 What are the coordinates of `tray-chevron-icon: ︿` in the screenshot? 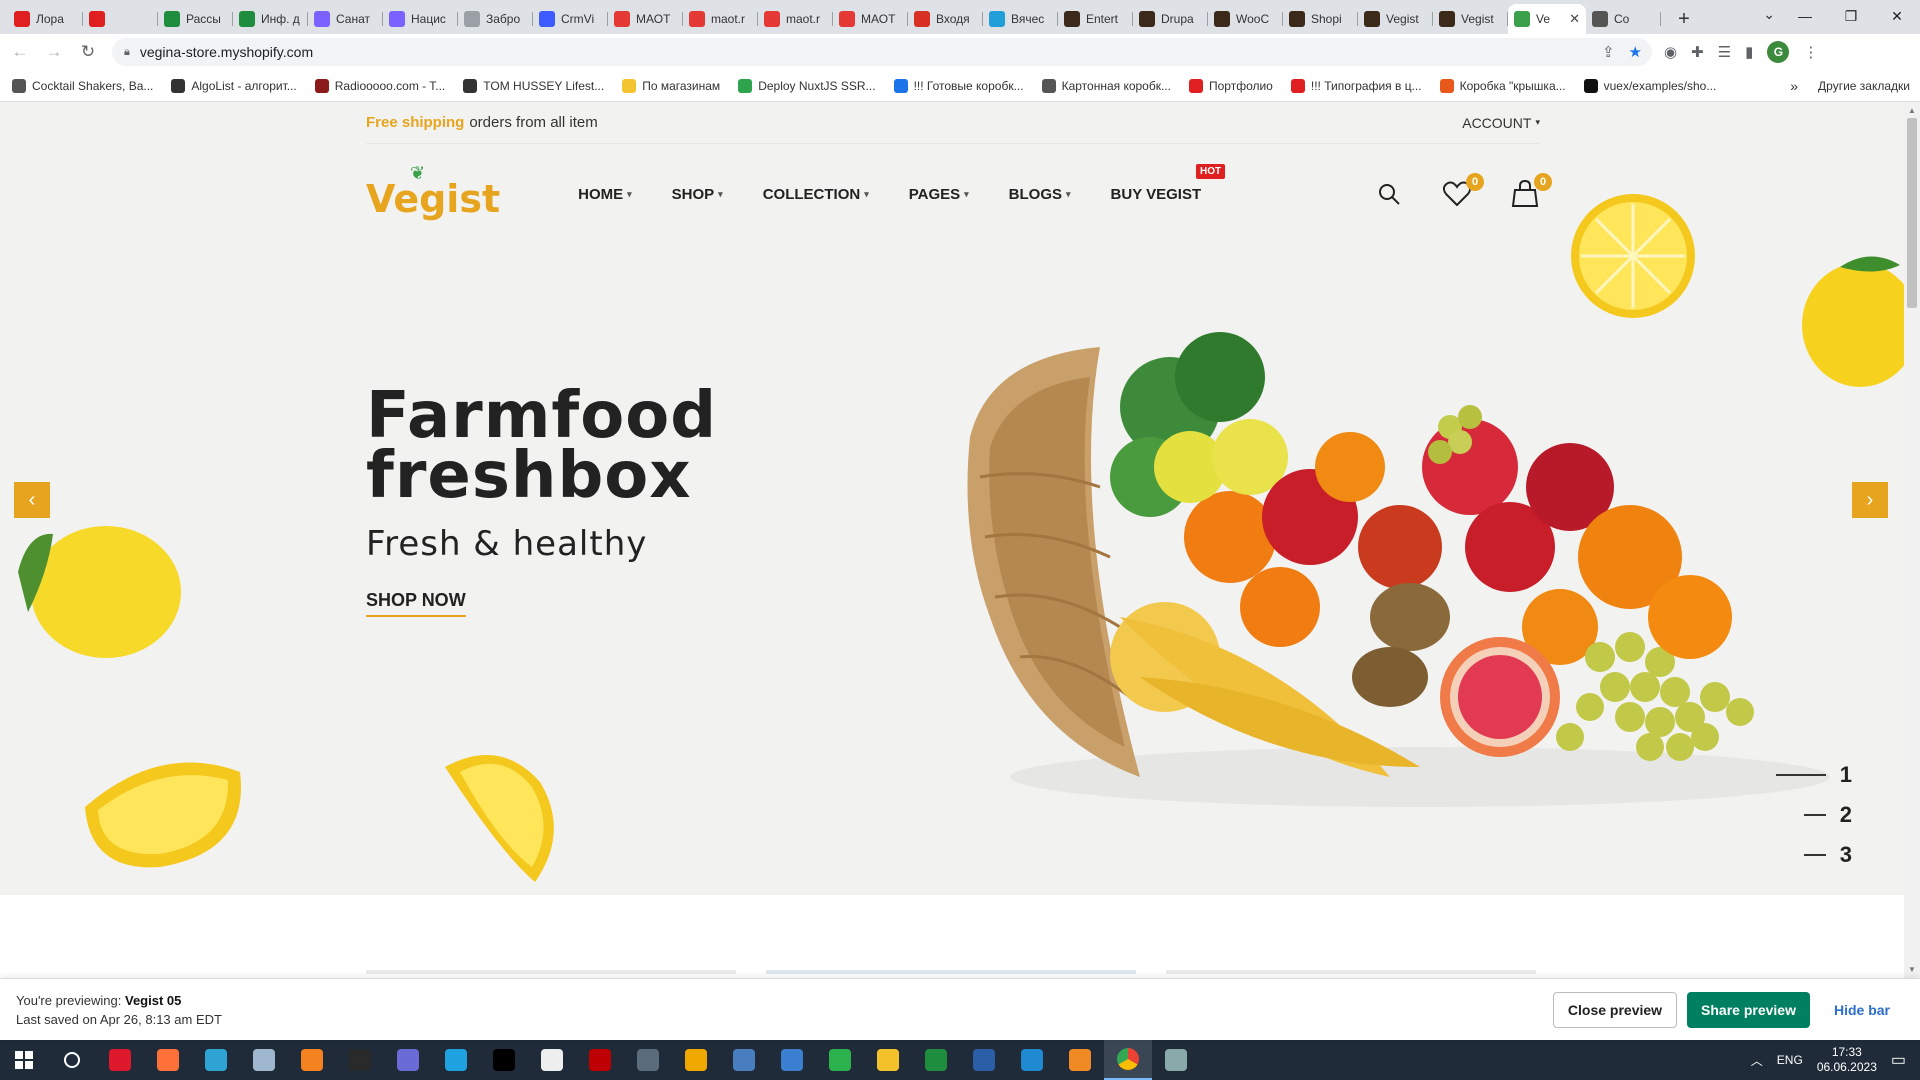 It's located at (1757, 1060).